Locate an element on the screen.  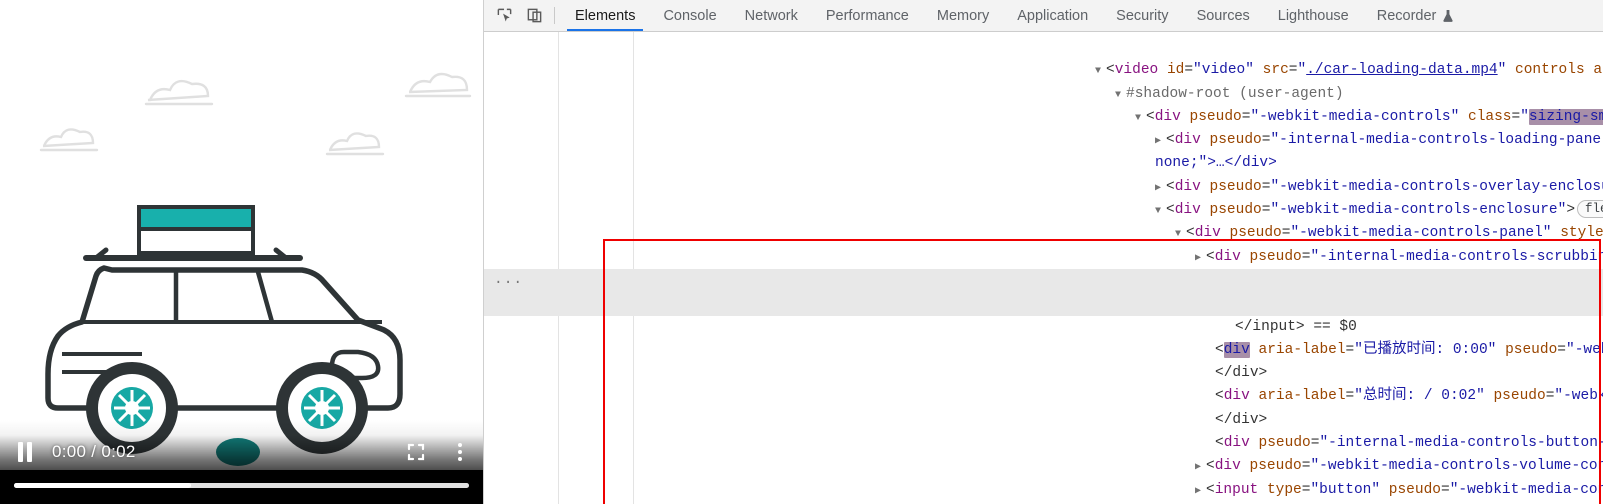
tab-sources: Sources is located at coordinates (1223, 15).